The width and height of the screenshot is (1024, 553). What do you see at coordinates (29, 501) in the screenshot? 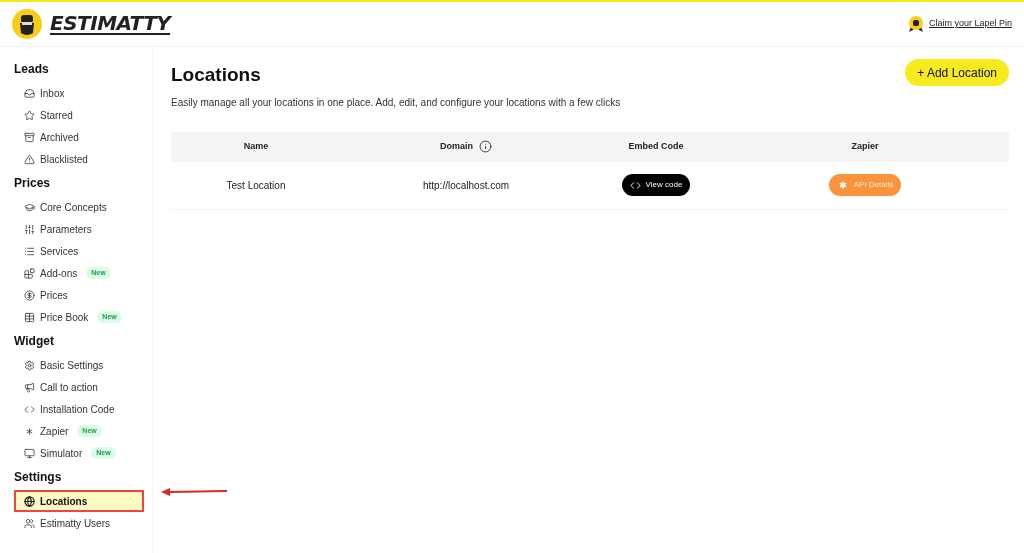
I see `globe-icon` at bounding box center [29, 501].